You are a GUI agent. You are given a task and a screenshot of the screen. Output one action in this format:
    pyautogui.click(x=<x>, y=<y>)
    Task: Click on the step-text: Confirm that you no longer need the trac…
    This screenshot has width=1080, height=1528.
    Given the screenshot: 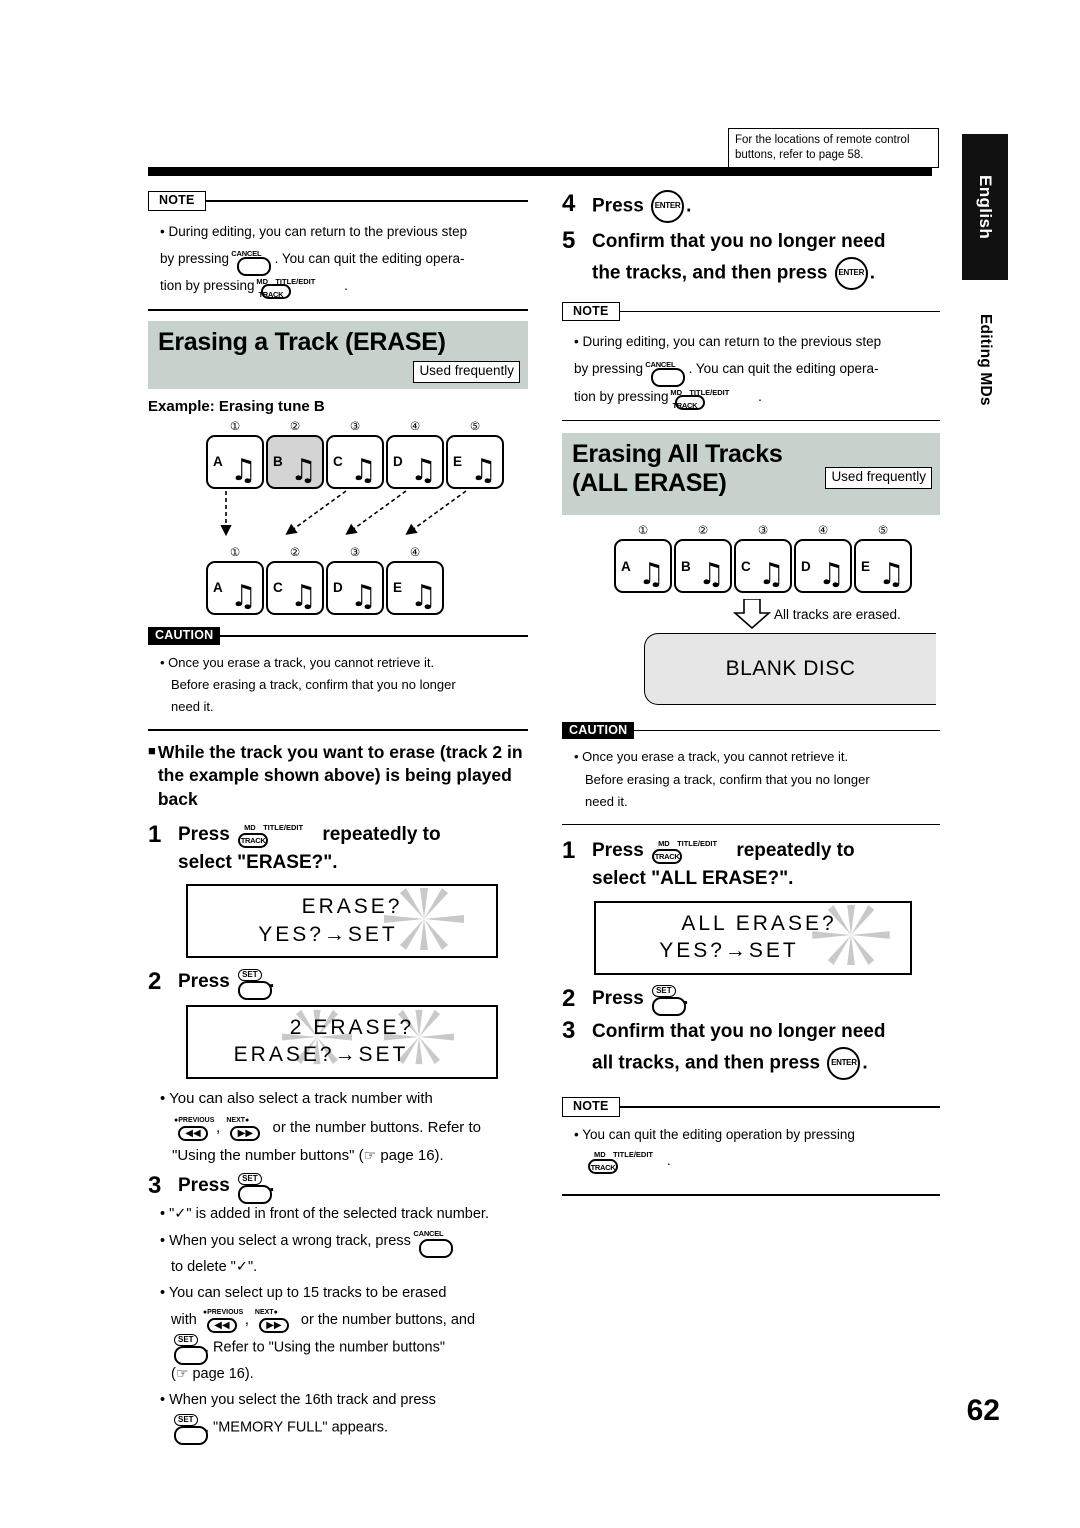 What is the action you would take?
    pyautogui.click(x=738, y=259)
    